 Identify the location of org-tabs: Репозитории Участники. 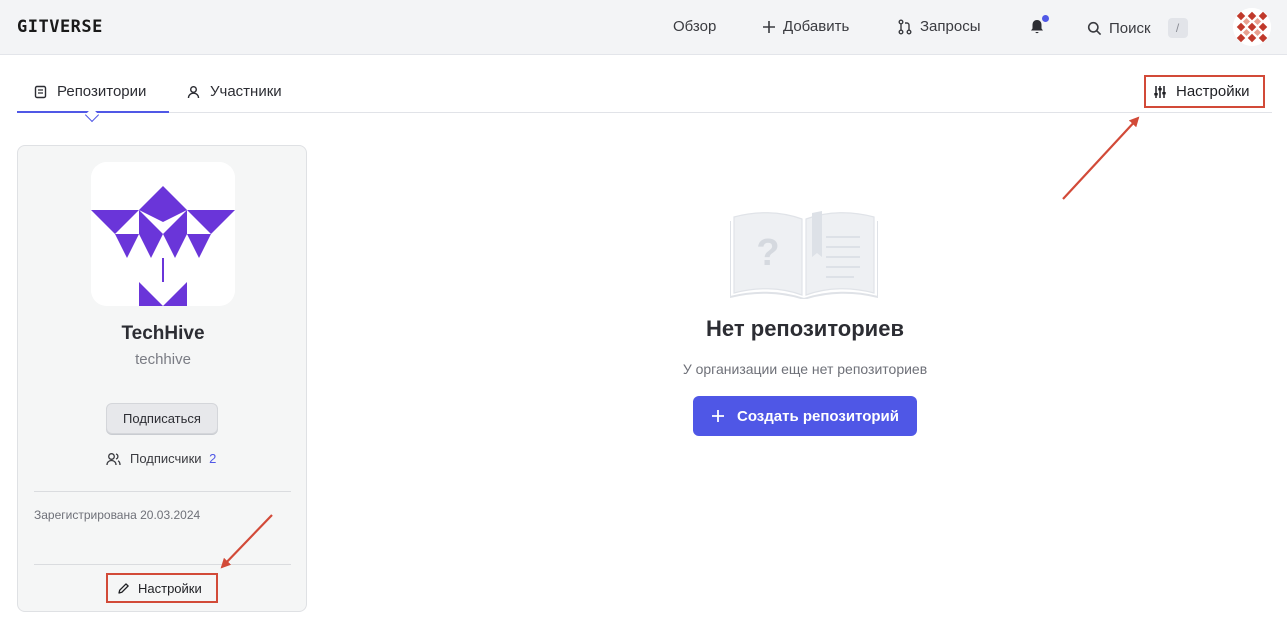
(644, 99).